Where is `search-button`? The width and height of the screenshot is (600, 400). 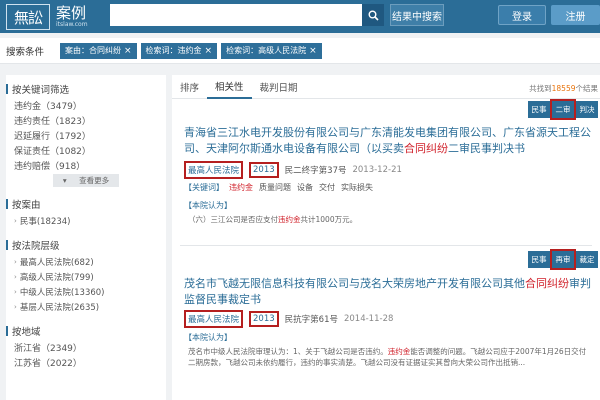
search-button is located at coordinates (373, 15).